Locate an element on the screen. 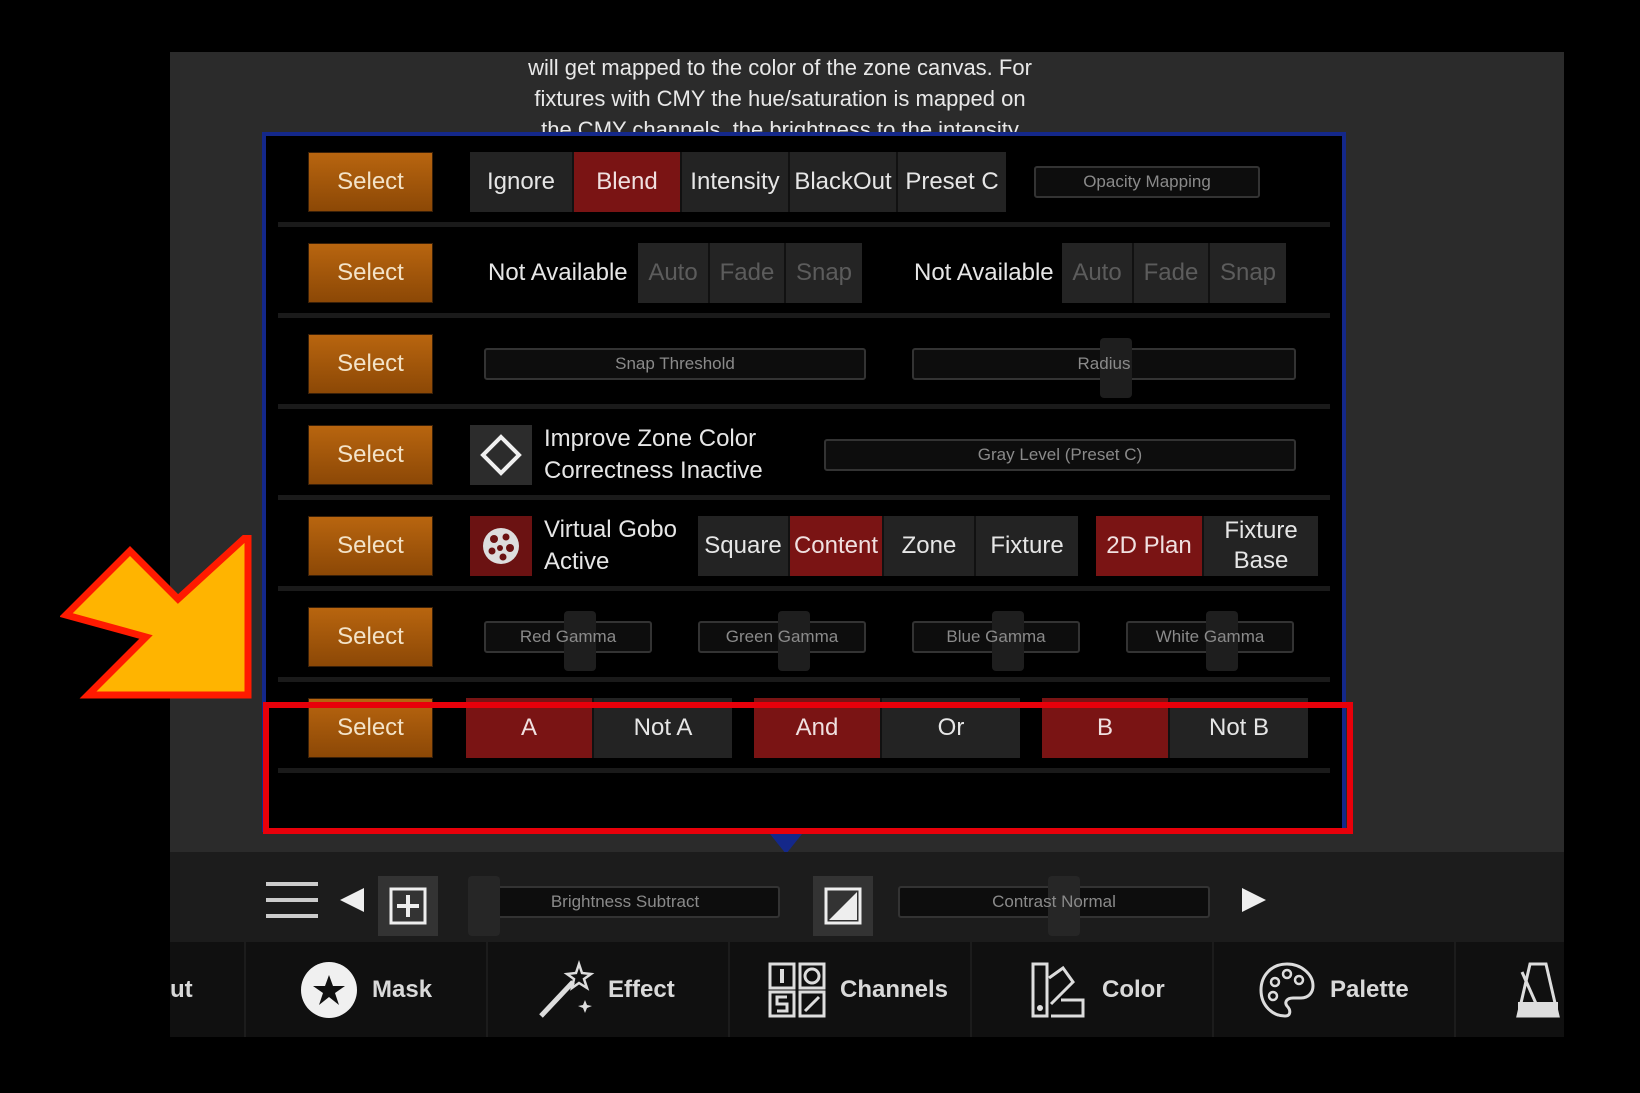 Image resolution: width=1640 pixels, height=1093 pixels. contrast-slider: Contrast Normal is located at coordinates (1054, 906).